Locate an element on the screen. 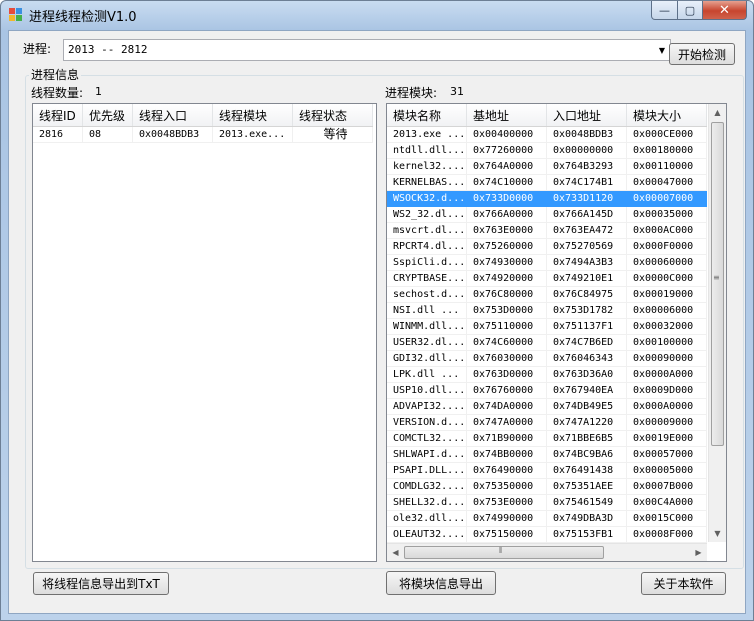 This screenshot has height=621, width=754. module-column-header: 入口地址 is located at coordinates (587, 115).